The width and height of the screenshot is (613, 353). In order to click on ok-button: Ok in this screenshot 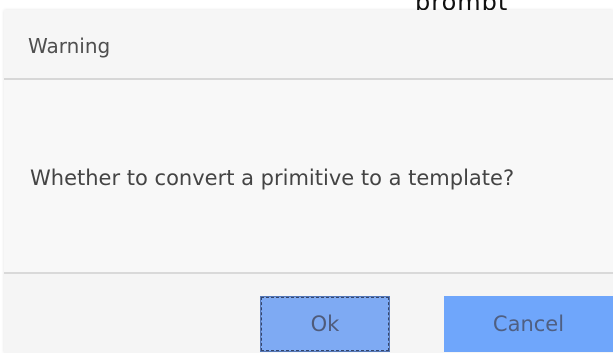, I will do `click(325, 324)`.